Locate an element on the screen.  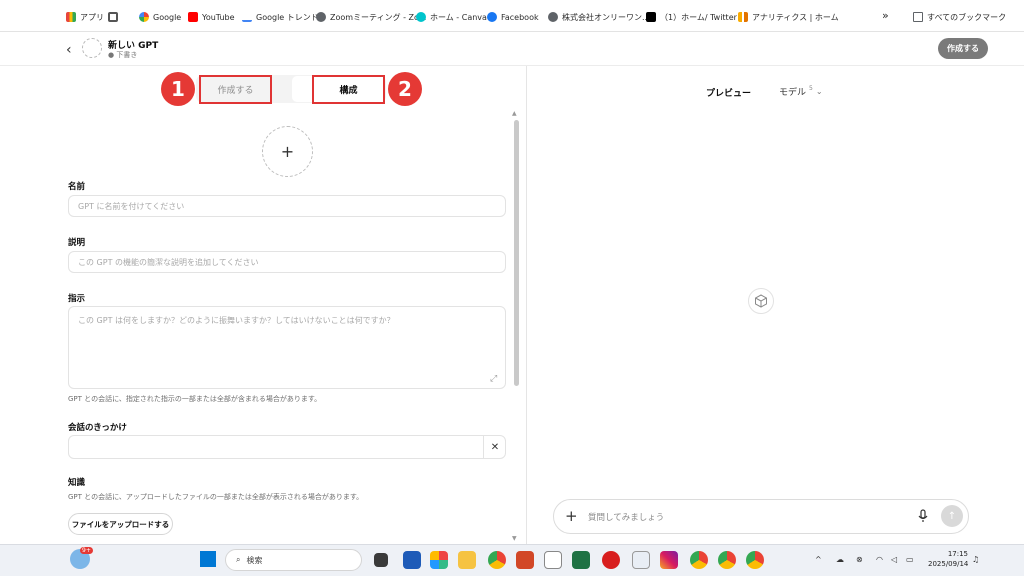
instructions-label: 指示 is located at coordinates (77, 299).